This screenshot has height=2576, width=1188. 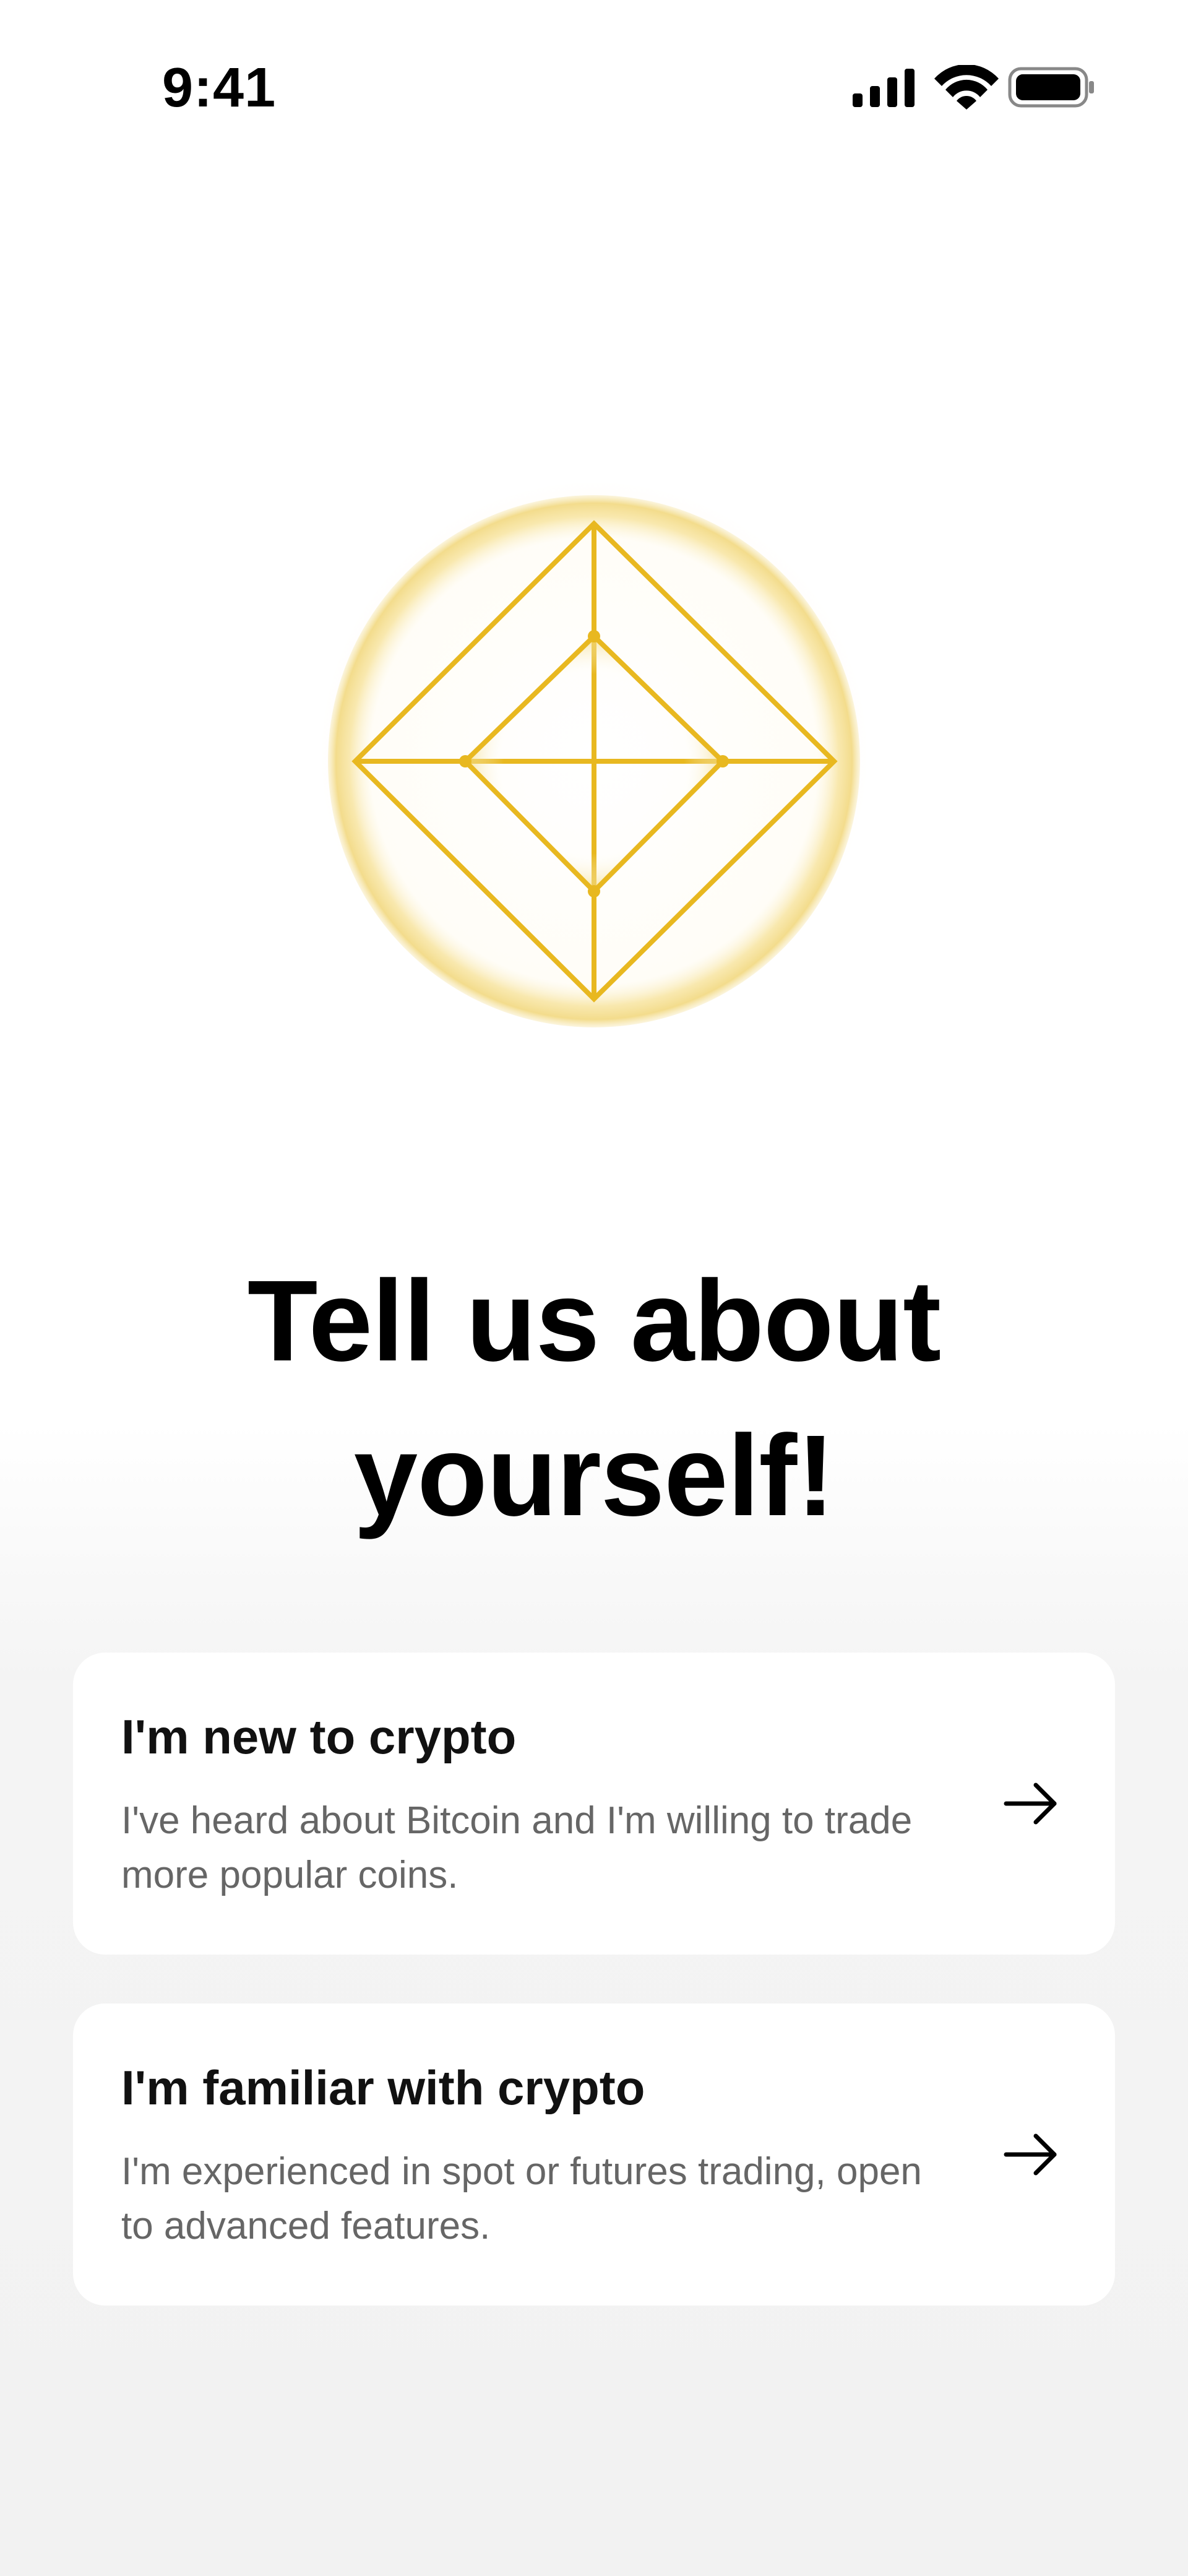 What do you see at coordinates (884, 88) in the screenshot?
I see `cellular-signal-icon` at bounding box center [884, 88].